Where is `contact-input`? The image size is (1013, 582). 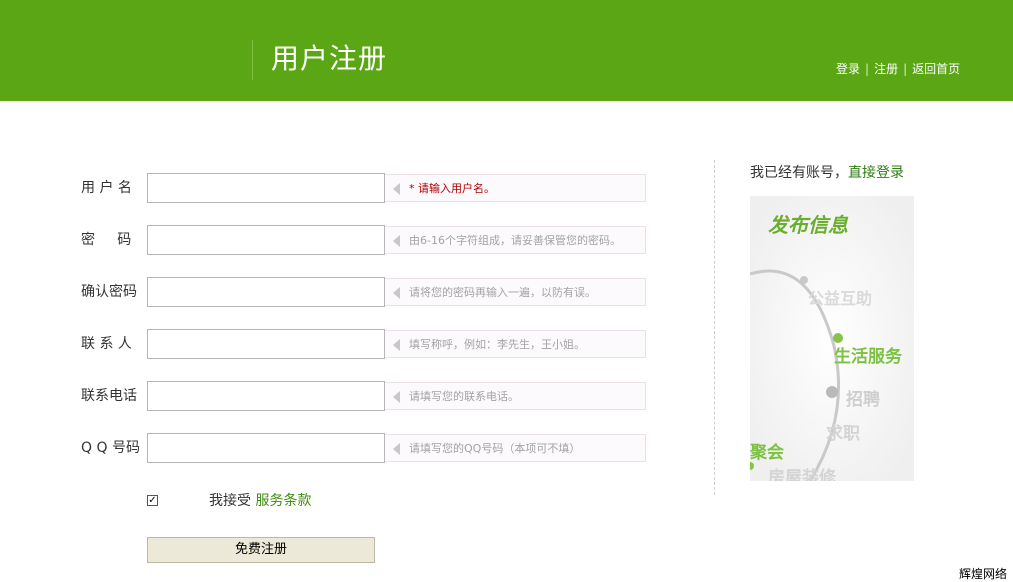 contact-input is located at coordinates (266, 344).